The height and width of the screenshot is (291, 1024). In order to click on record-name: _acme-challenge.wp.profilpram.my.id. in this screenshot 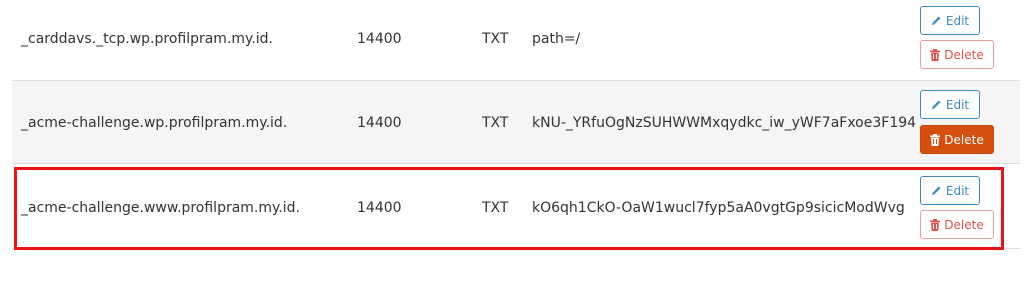, I will do `click(154, 123)`.